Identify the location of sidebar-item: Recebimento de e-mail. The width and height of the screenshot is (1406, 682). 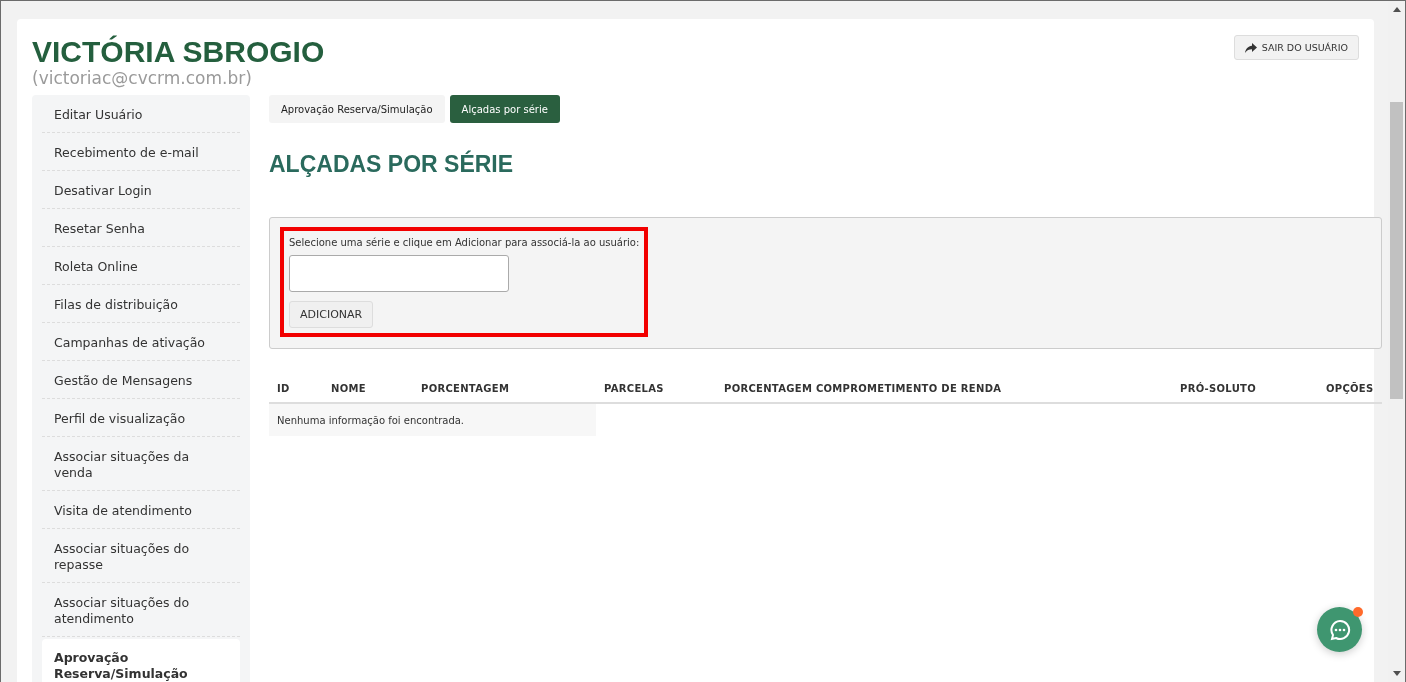
(141, 152).